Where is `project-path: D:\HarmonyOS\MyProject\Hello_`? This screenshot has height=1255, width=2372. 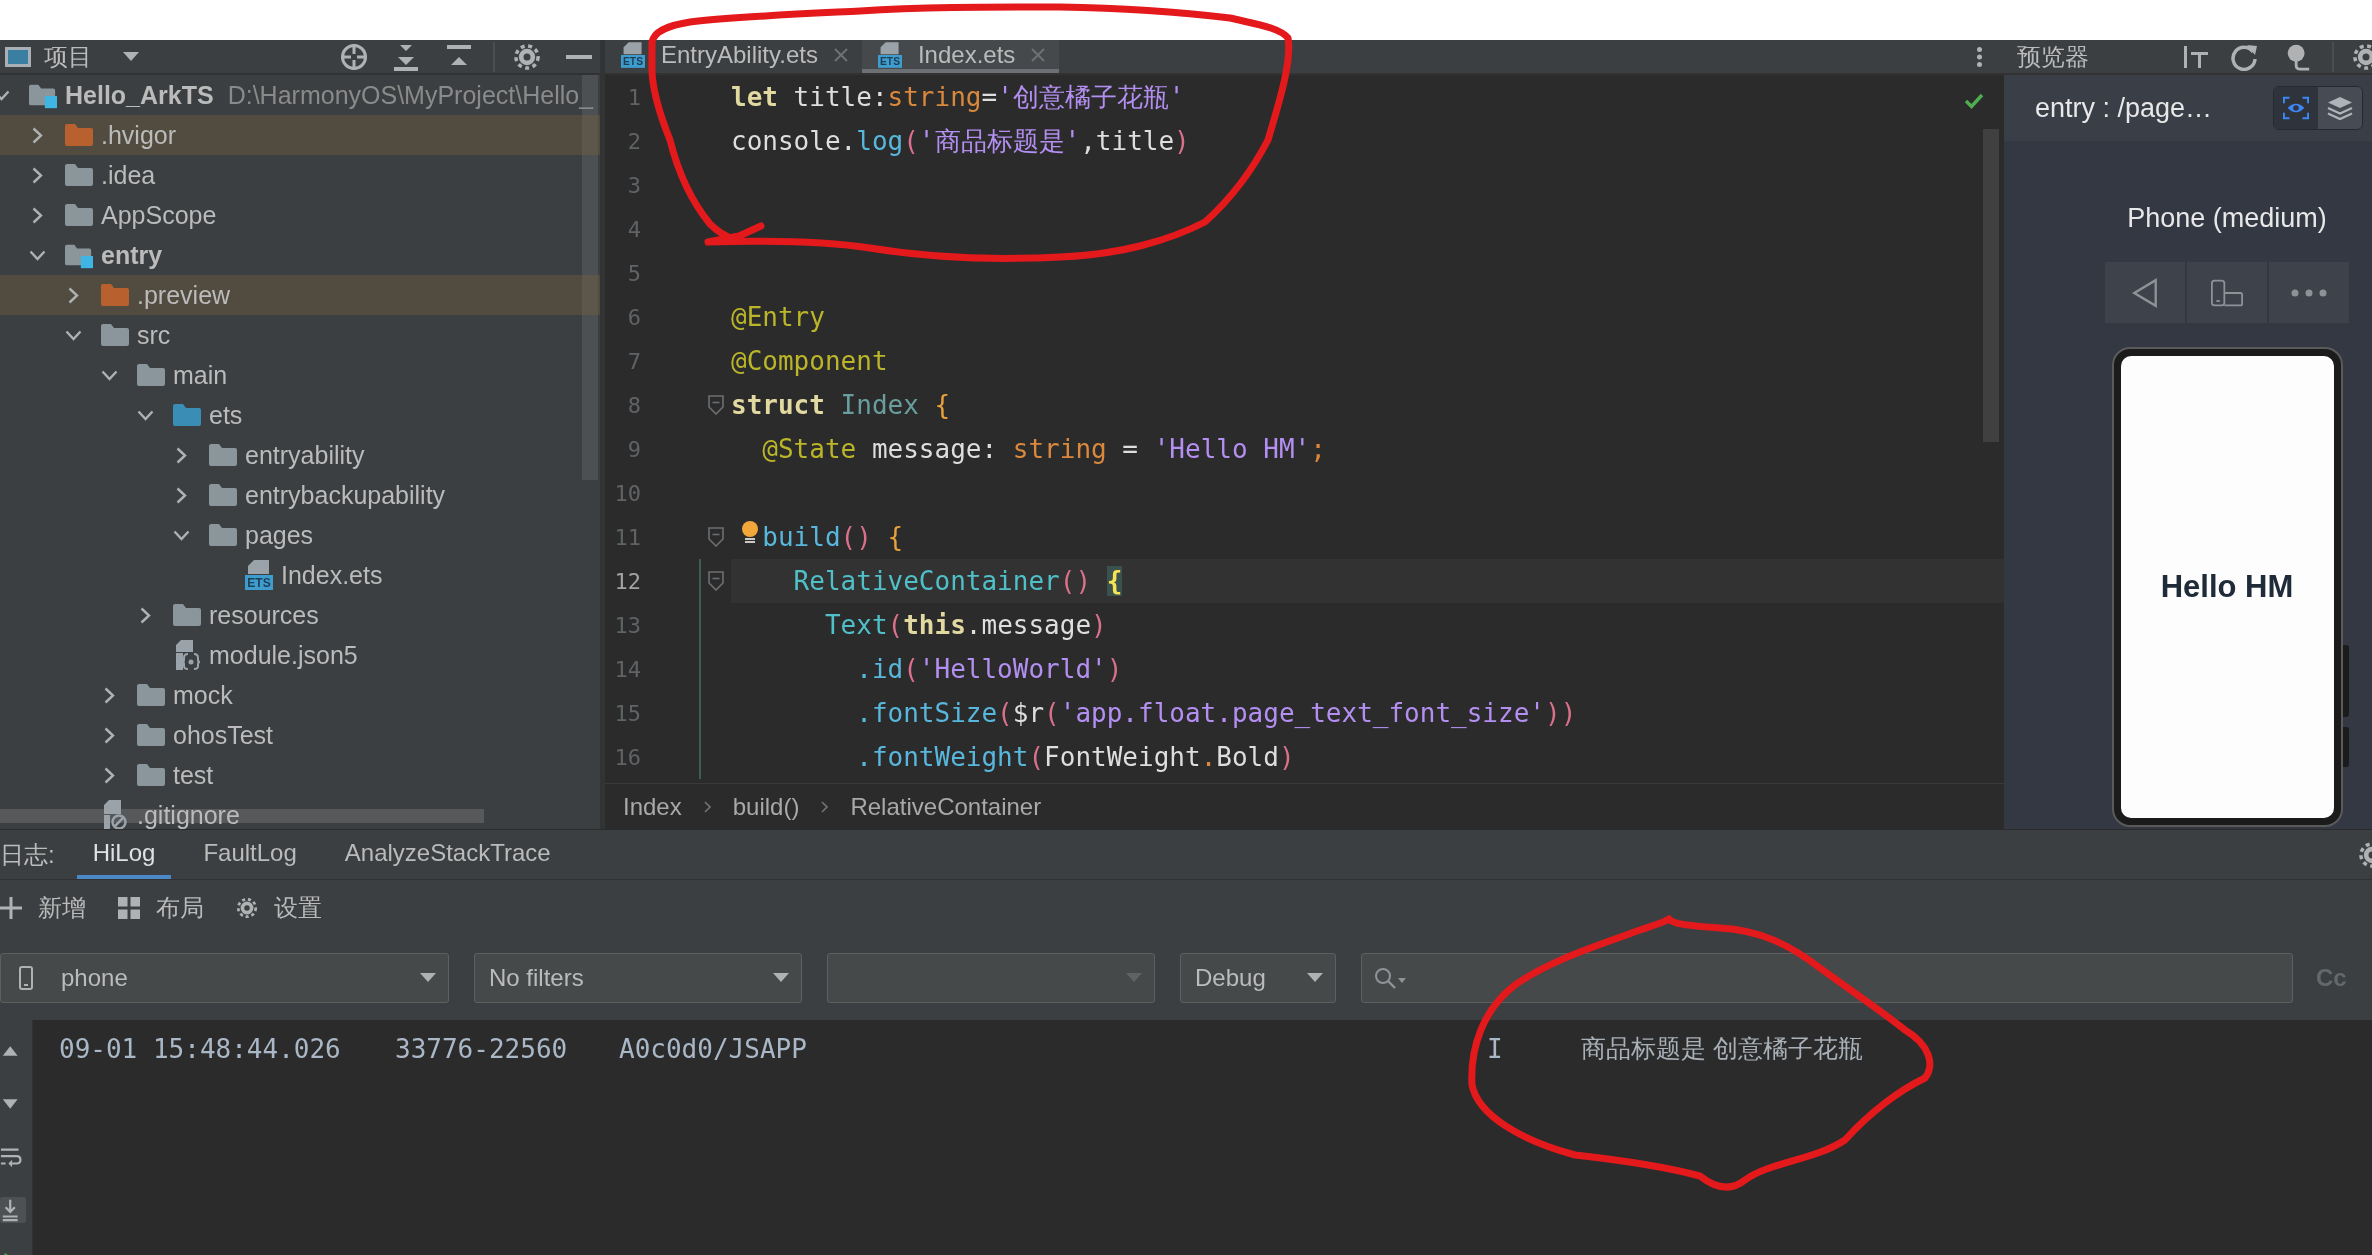 project-path: D:\HarmonyOS\MyProject\Hello_ is located at coordinates (410, 95).